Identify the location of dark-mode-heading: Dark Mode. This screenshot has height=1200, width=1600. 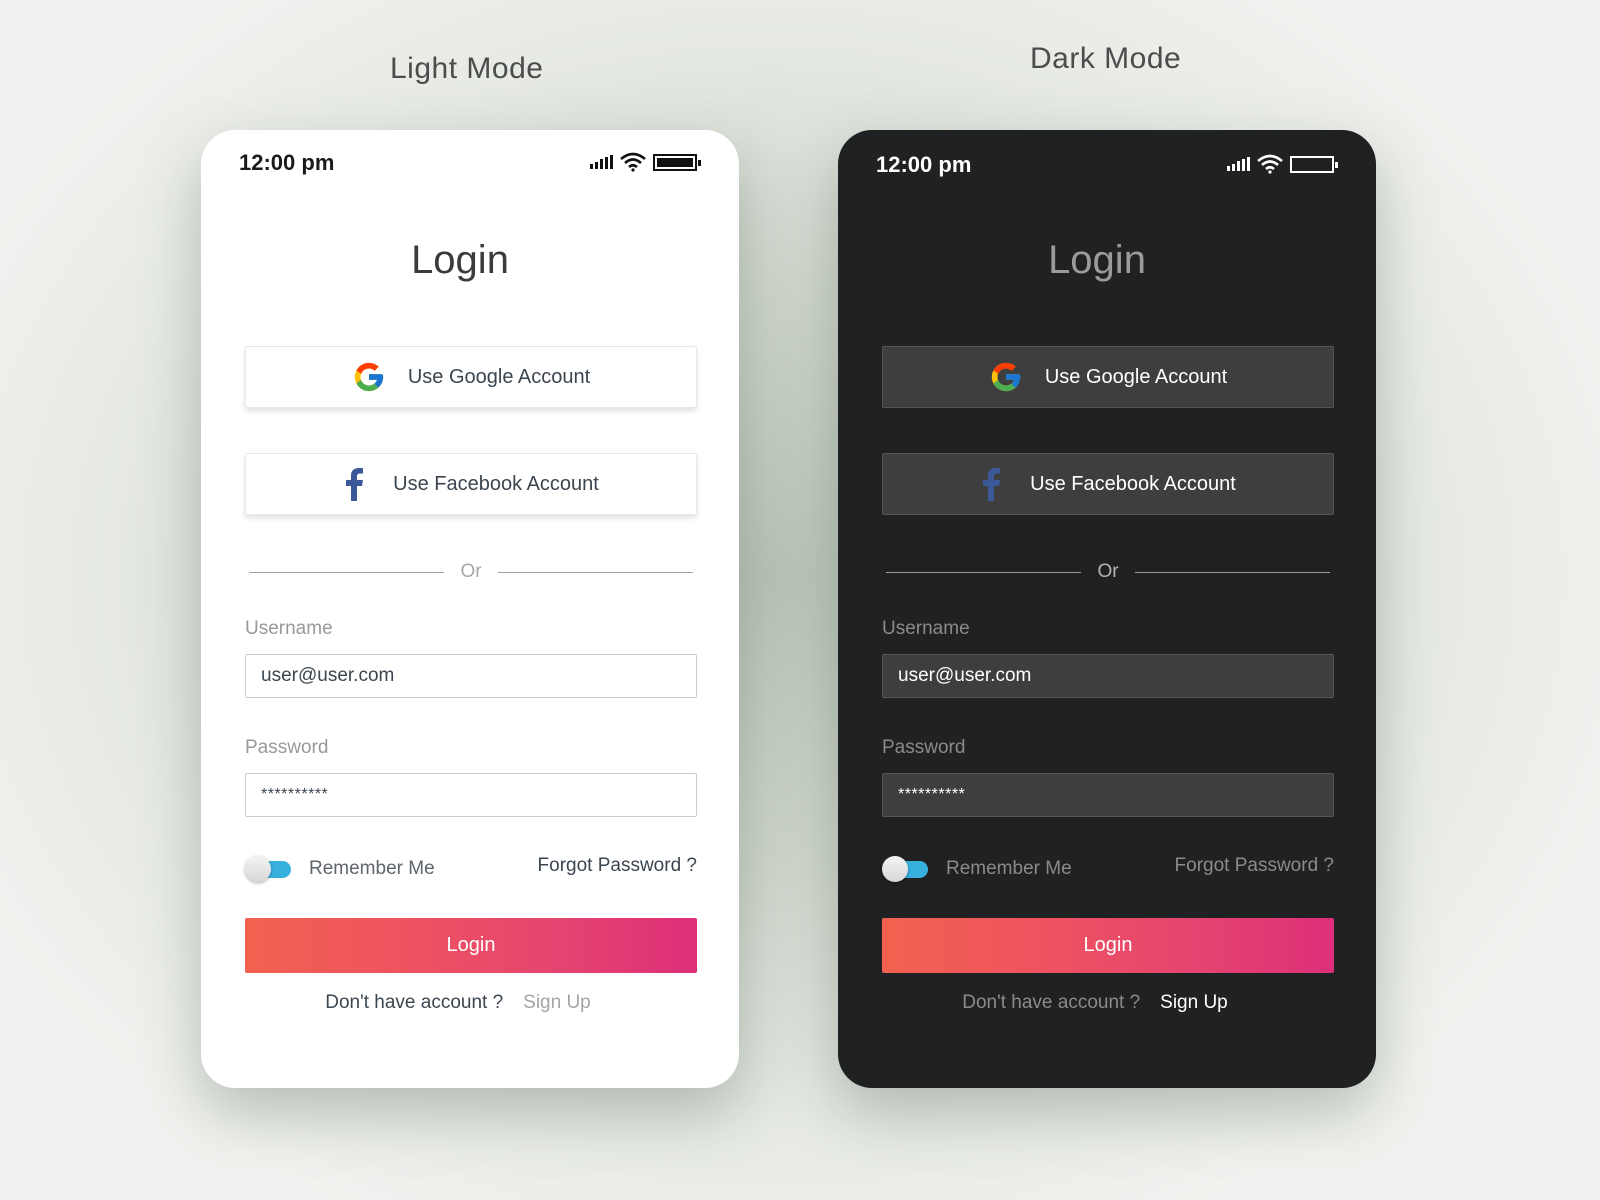
(1106, 58).